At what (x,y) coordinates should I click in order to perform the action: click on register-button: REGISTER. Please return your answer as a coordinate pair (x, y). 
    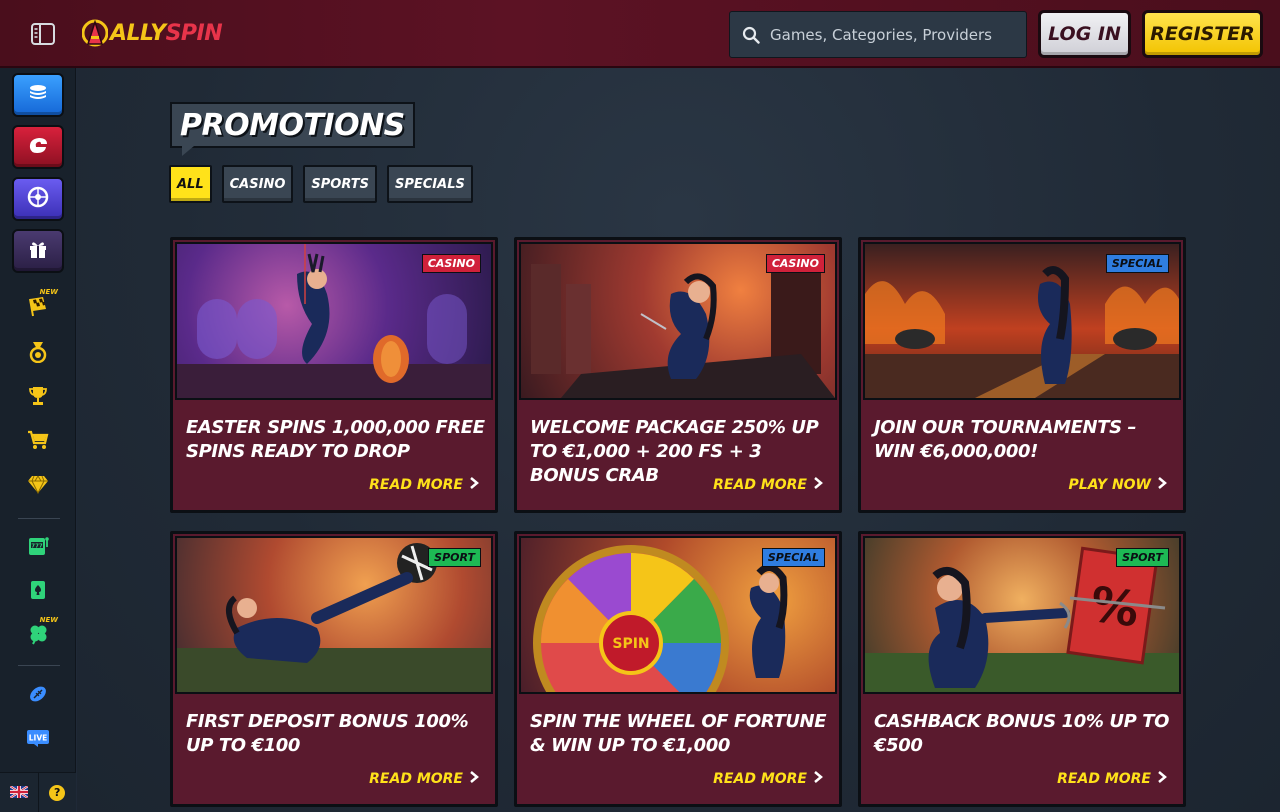
    Looking at the image, I should click on (1202, 34).